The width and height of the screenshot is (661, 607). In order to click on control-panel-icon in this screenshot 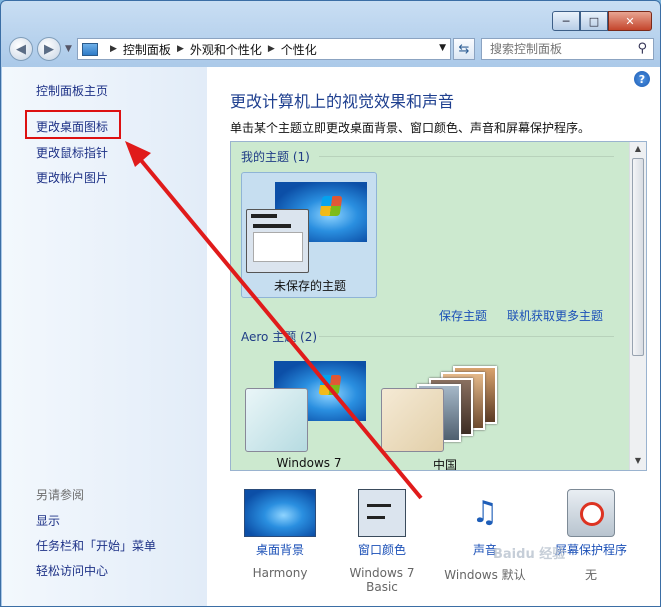, I will do `click(90, 49)`.